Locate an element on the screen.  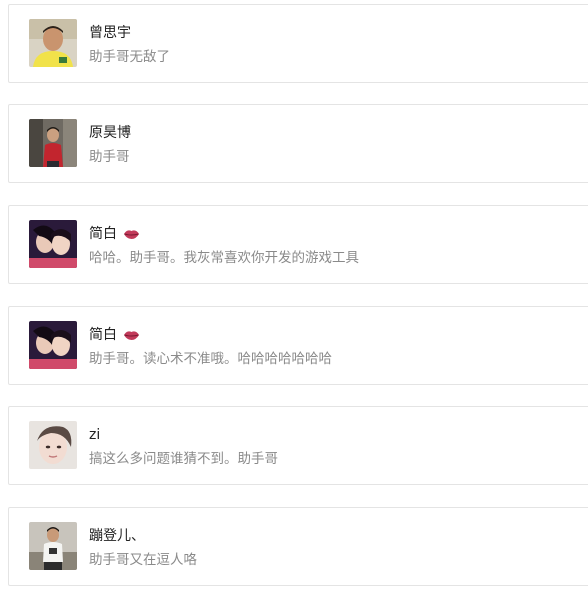
comment-text: 助手哥无敌了 is located at coordinates (129, 57).